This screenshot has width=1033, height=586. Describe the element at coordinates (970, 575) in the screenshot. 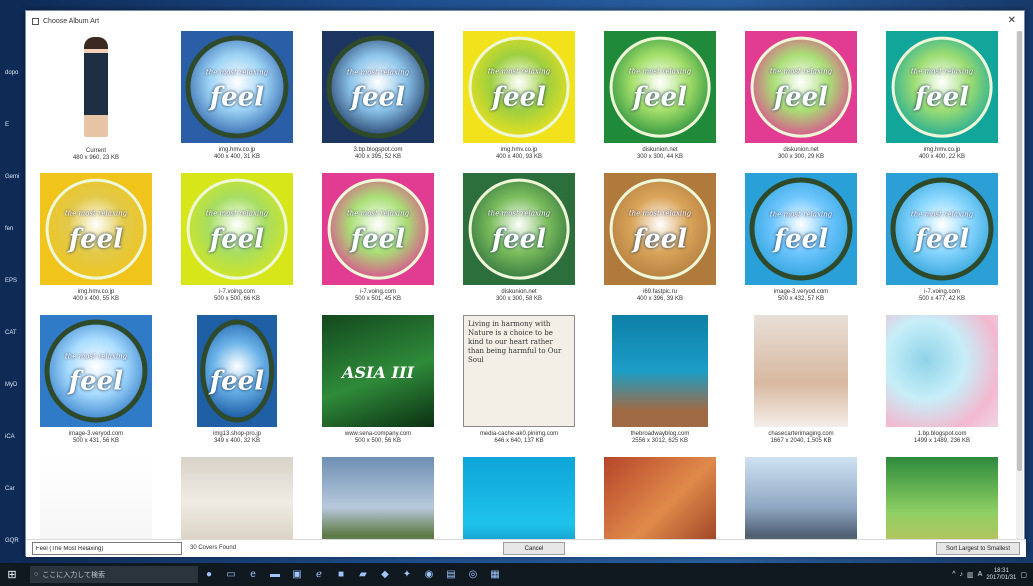

I see `network-icon: ▥` at that location.